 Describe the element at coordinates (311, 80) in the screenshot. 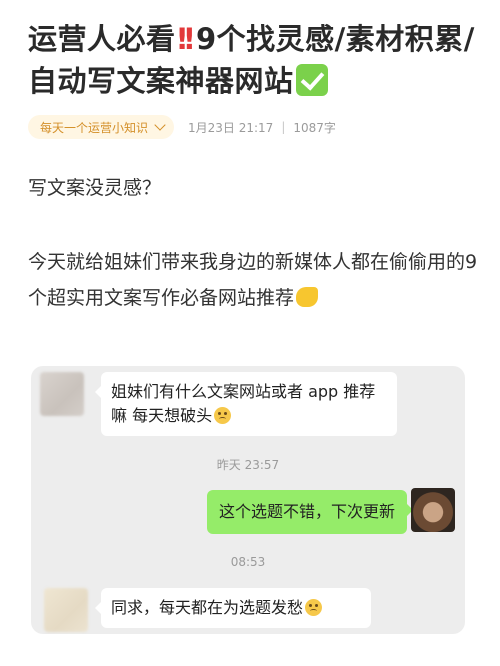

I see `check-mark-icon` at that location.